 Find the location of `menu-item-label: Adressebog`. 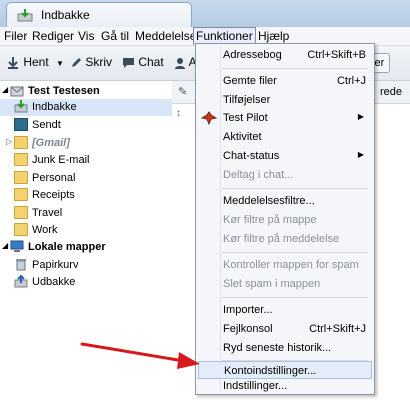

menu-item-label: Adressebog is located at coordinates (252, 55).